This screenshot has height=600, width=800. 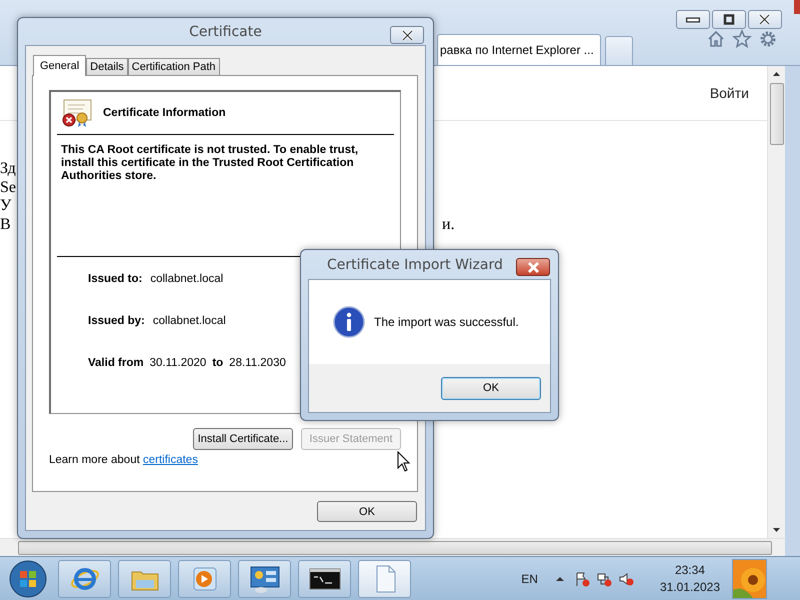 What do you see at coordinates (6, 206) in the screenshot?
I see `page-text: У` at bounding box center [6, 206].